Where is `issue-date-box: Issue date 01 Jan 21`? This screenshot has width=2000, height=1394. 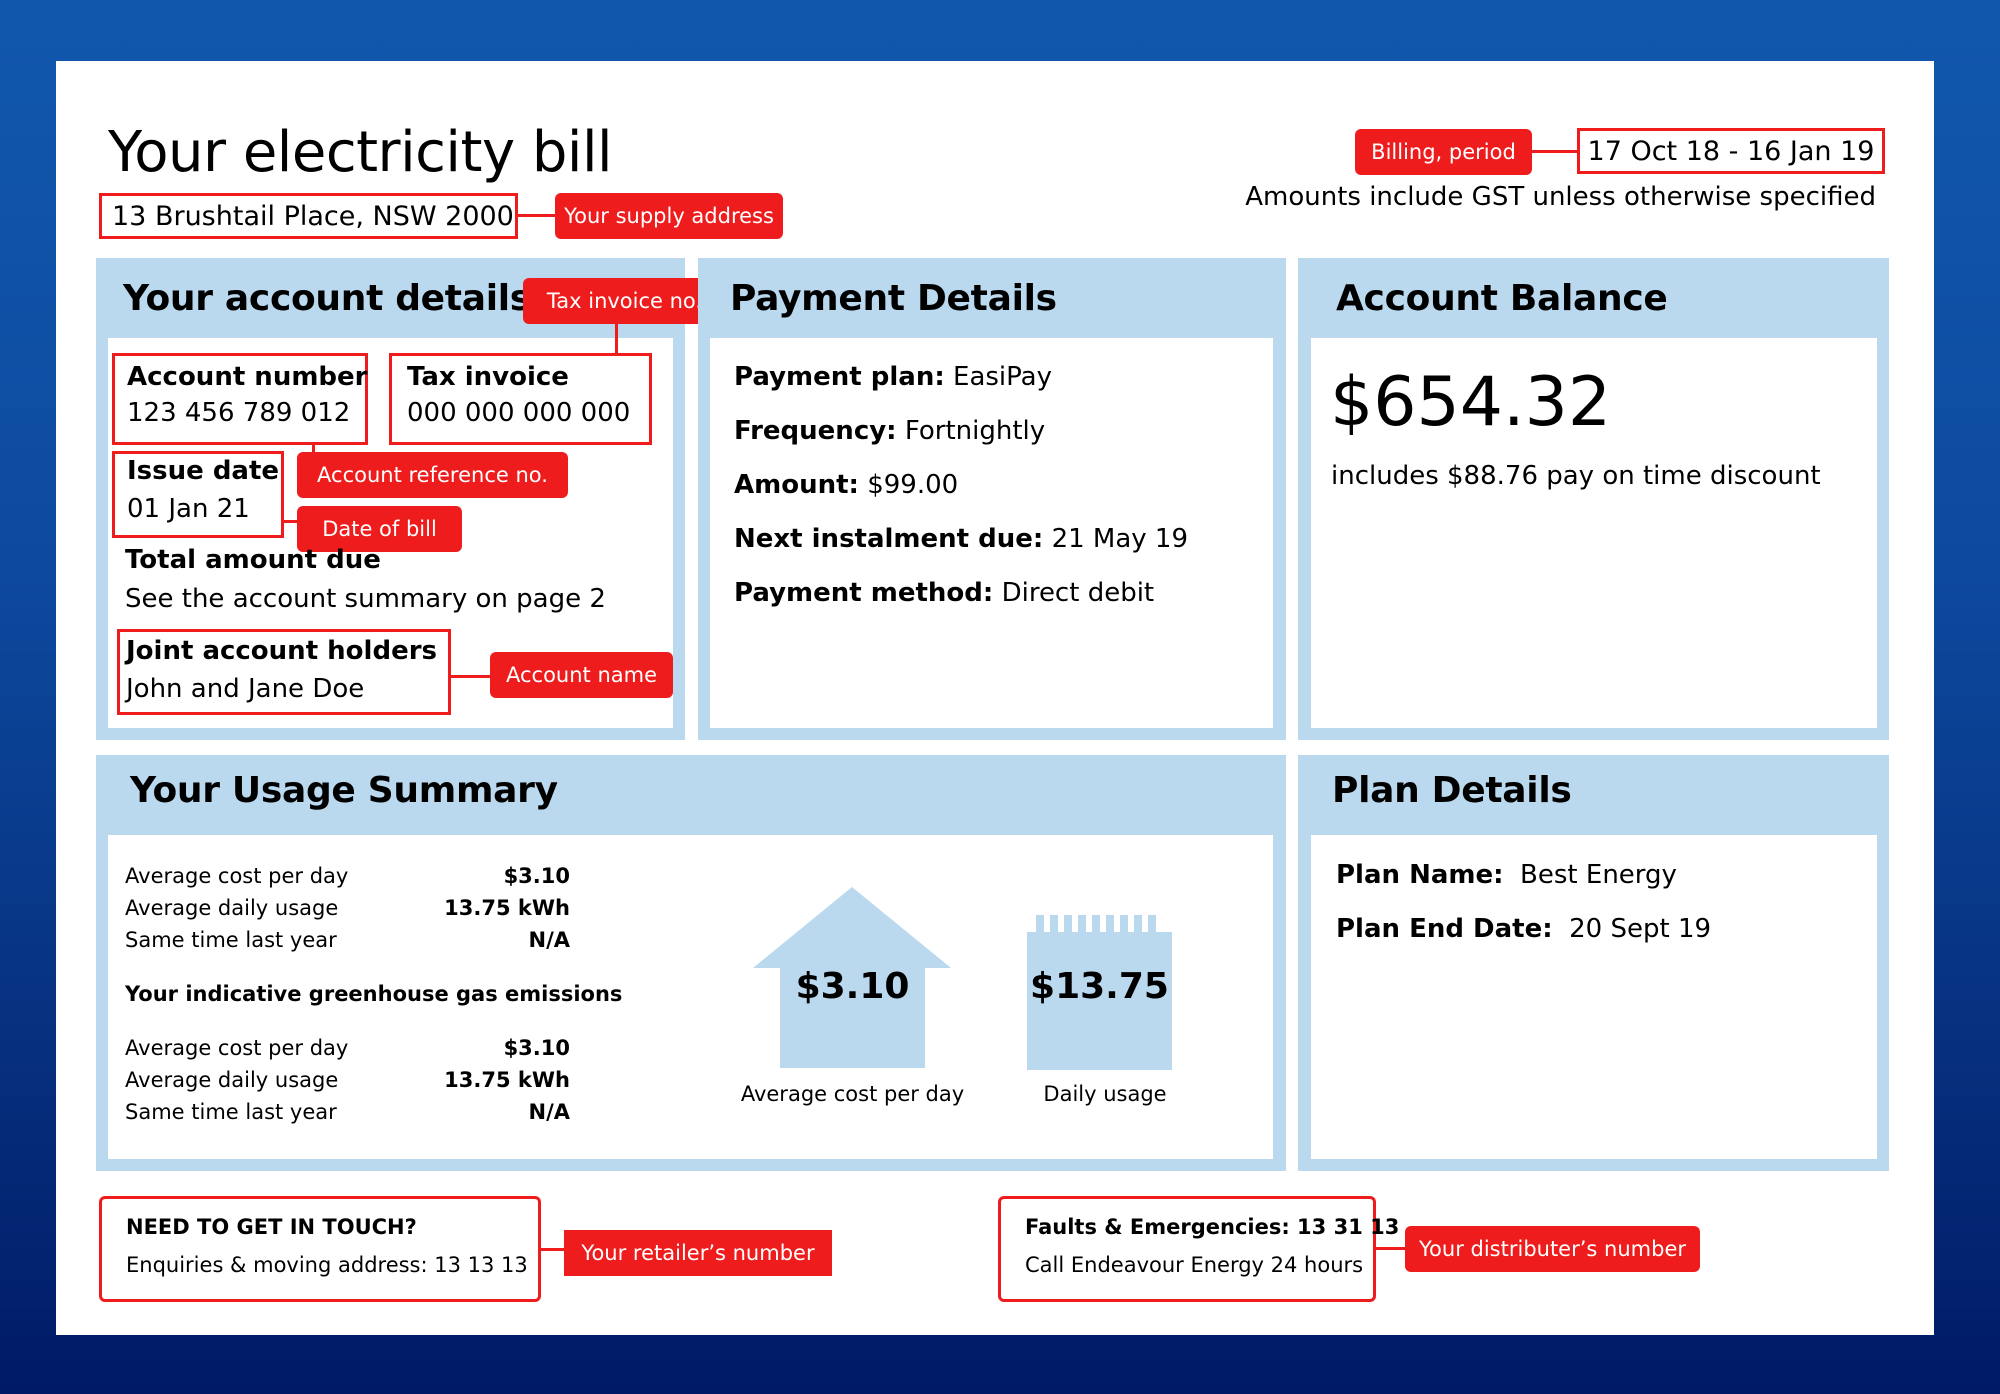
issue-date-box: Issue date 01 Jan 21 is located at coordinates (198, 494).